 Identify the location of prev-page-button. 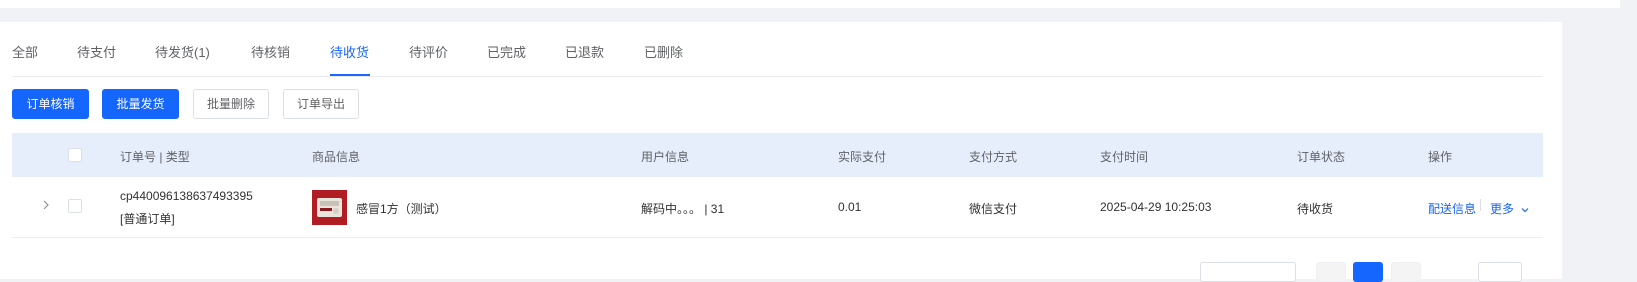
(1331, 272).